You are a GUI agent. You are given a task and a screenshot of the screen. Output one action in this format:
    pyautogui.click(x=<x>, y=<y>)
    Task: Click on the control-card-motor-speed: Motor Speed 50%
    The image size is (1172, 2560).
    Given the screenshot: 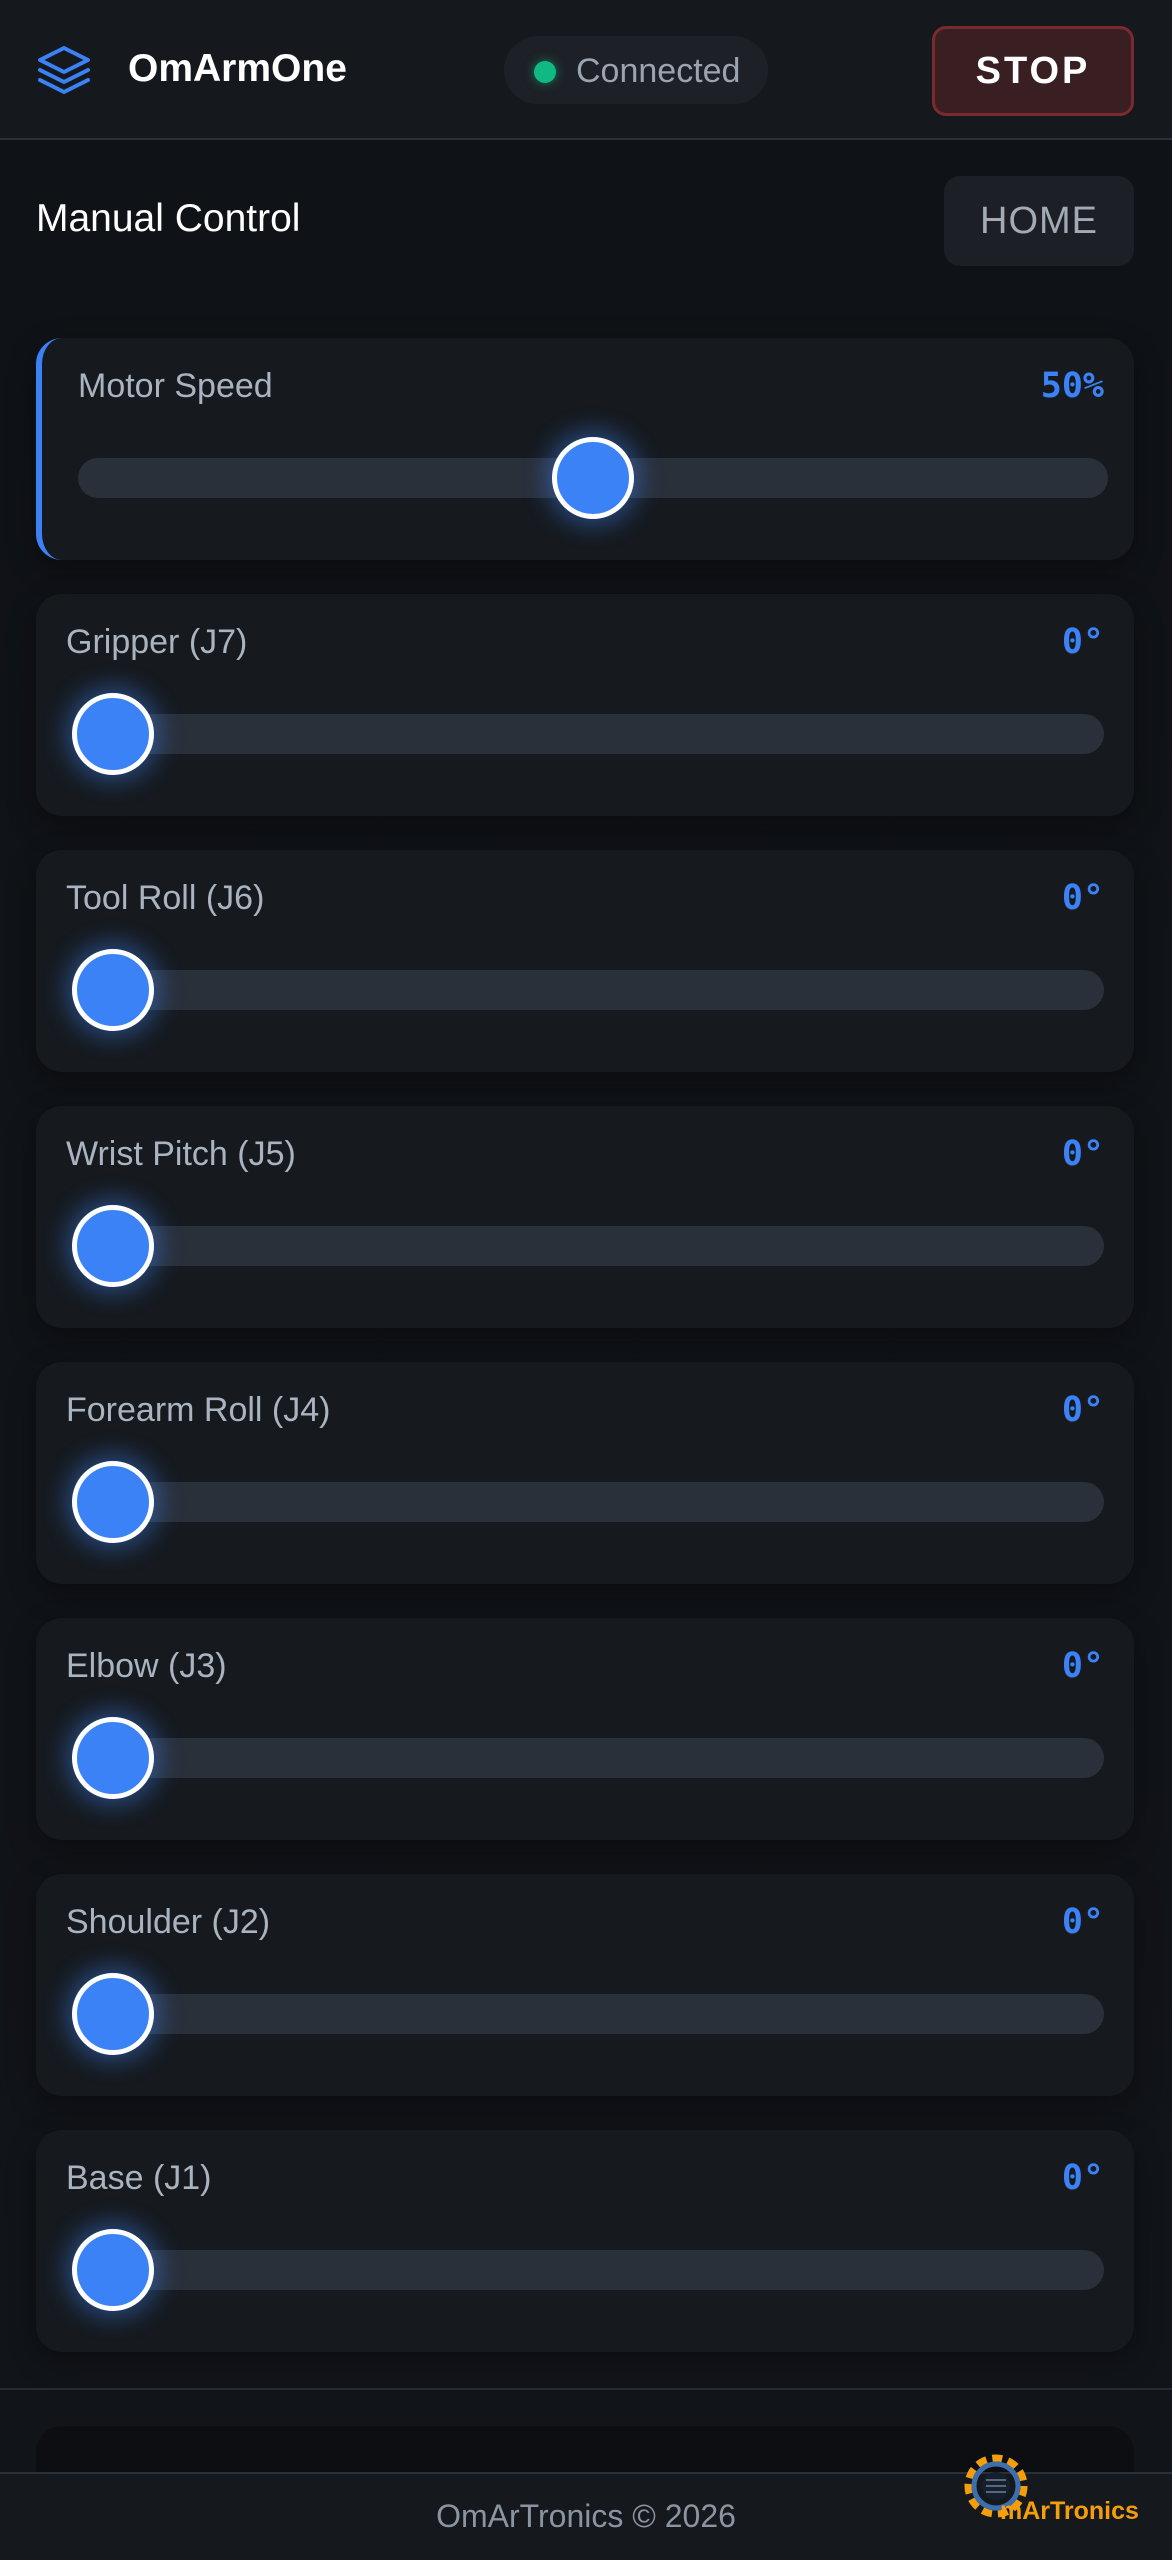 What is the action you would take?
    pyautogui.click(x=585, y=449)
    